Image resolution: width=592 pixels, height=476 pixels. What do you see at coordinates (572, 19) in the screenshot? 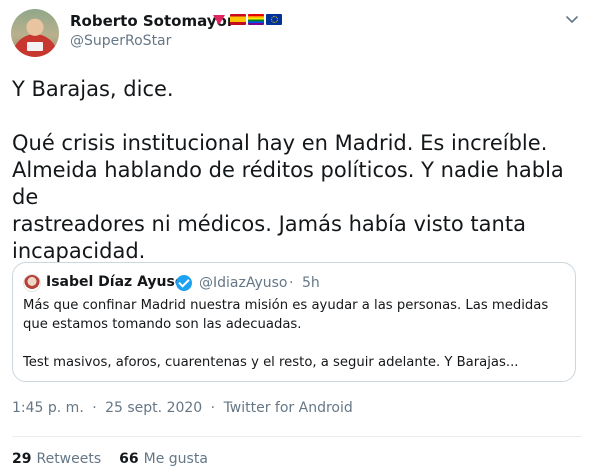
I see `chevron-down-icon` at bounding box center [572, 19].